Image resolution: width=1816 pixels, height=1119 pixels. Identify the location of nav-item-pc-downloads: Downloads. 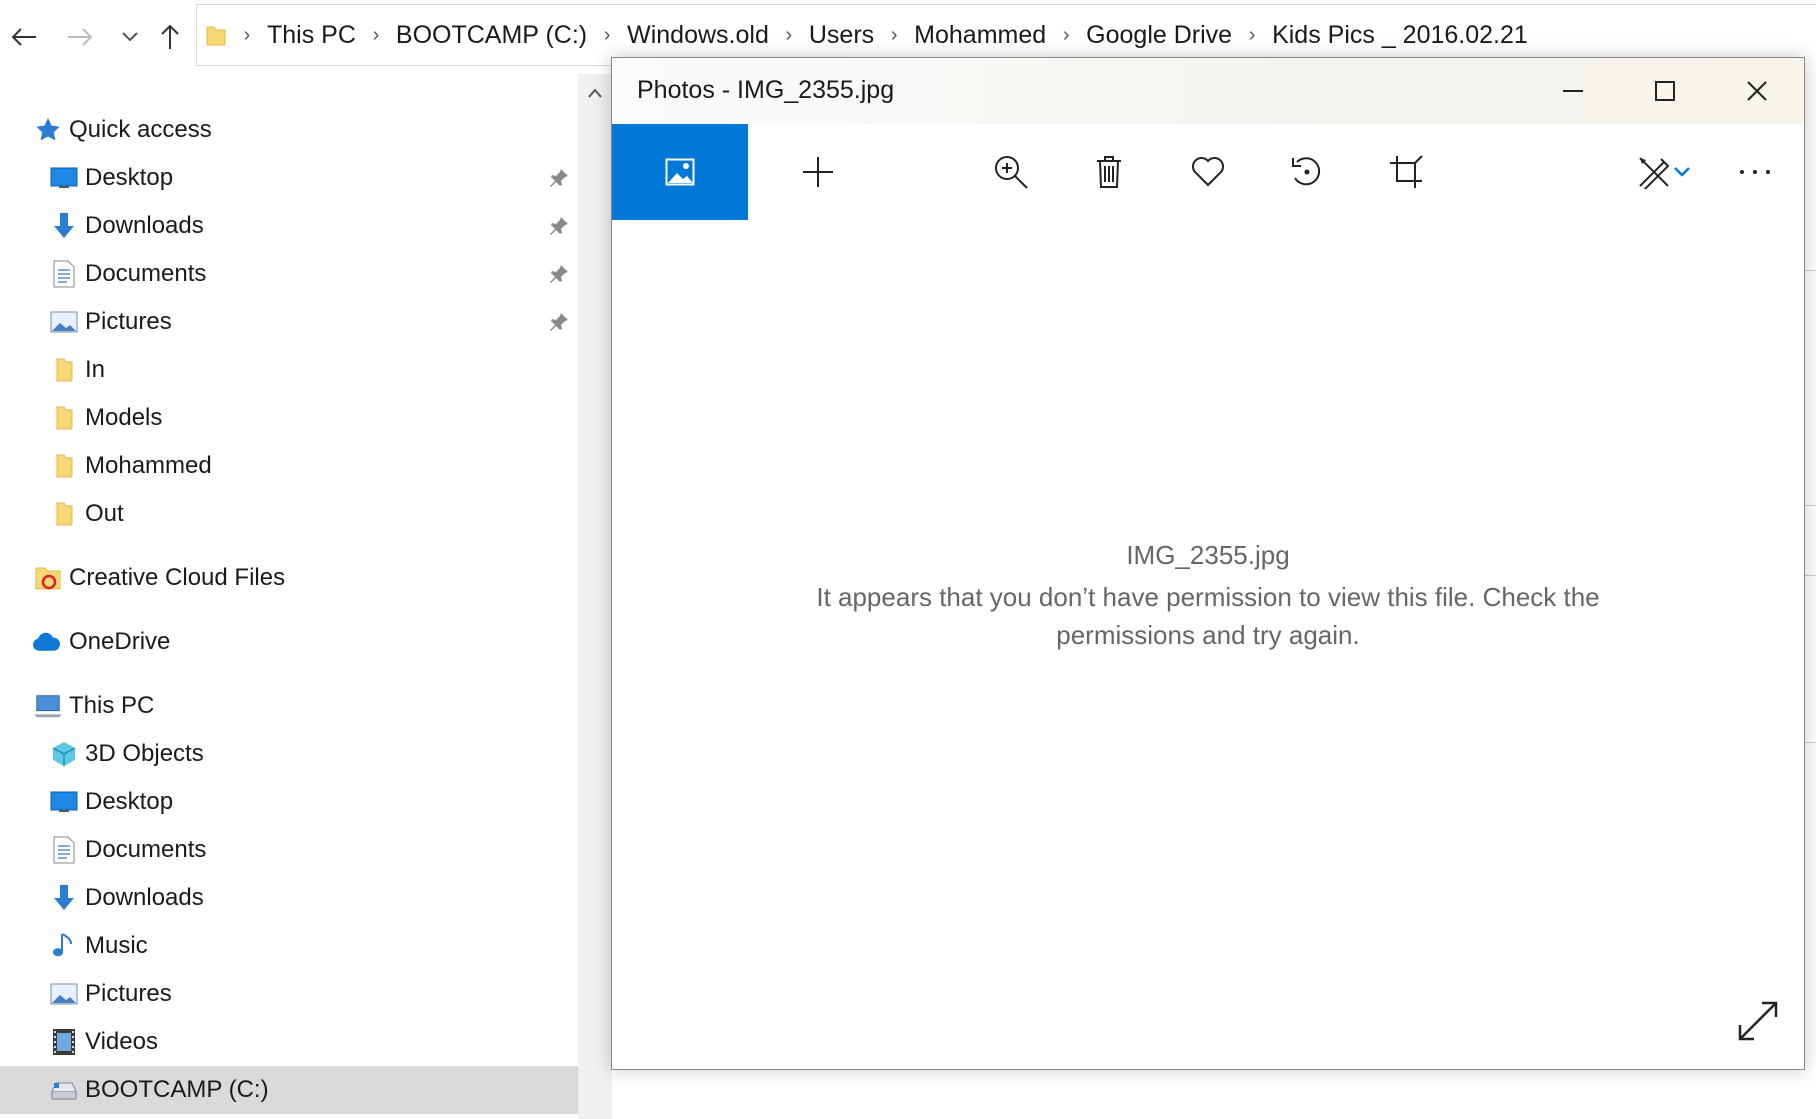
(289, 898).